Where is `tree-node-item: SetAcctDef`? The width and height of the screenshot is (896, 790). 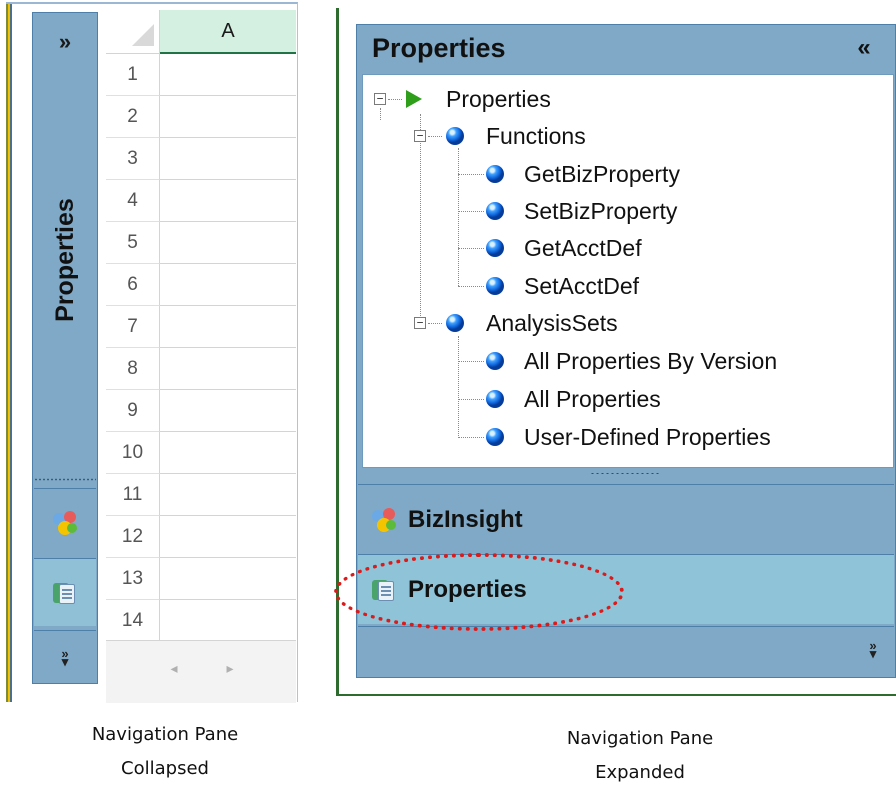
tree-node-item: SetAcctDef is located at coordinates (581, 286).